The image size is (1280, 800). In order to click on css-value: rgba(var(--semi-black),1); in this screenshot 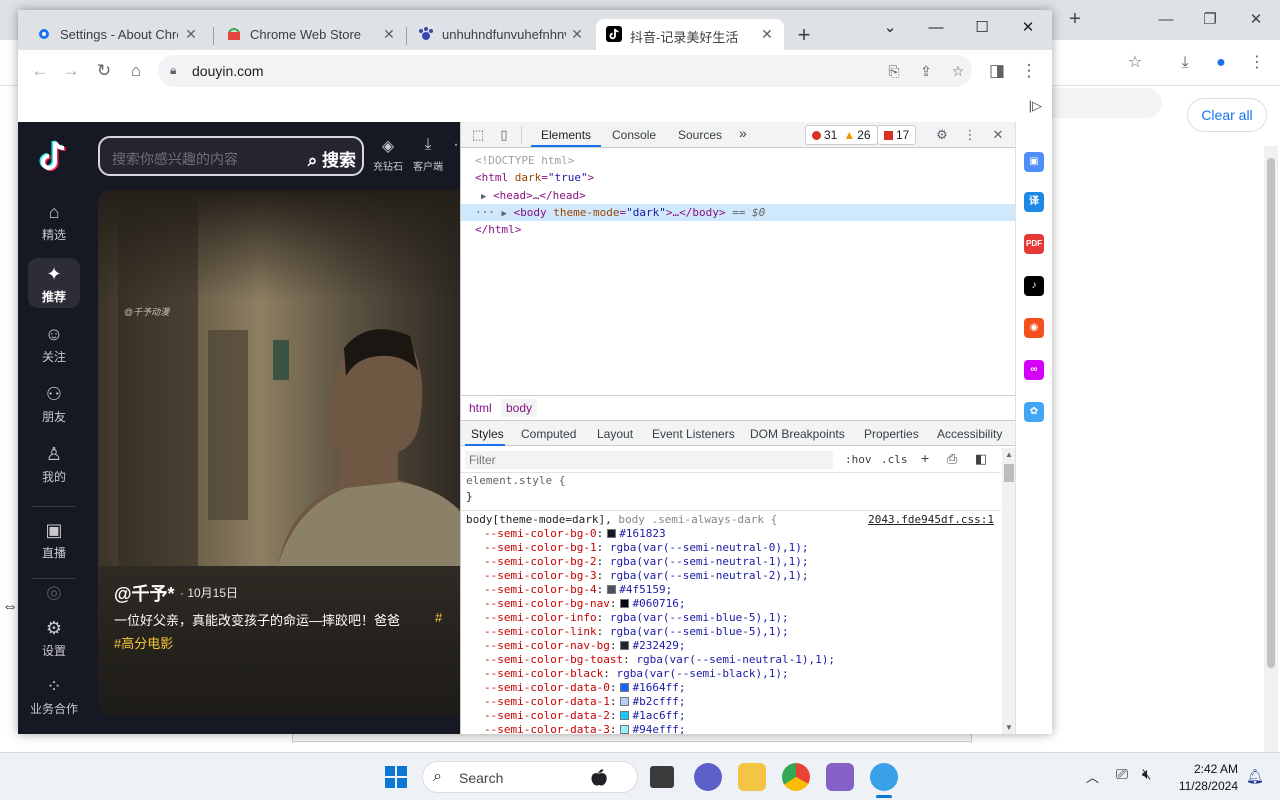, I will do `click(702, 673)`.